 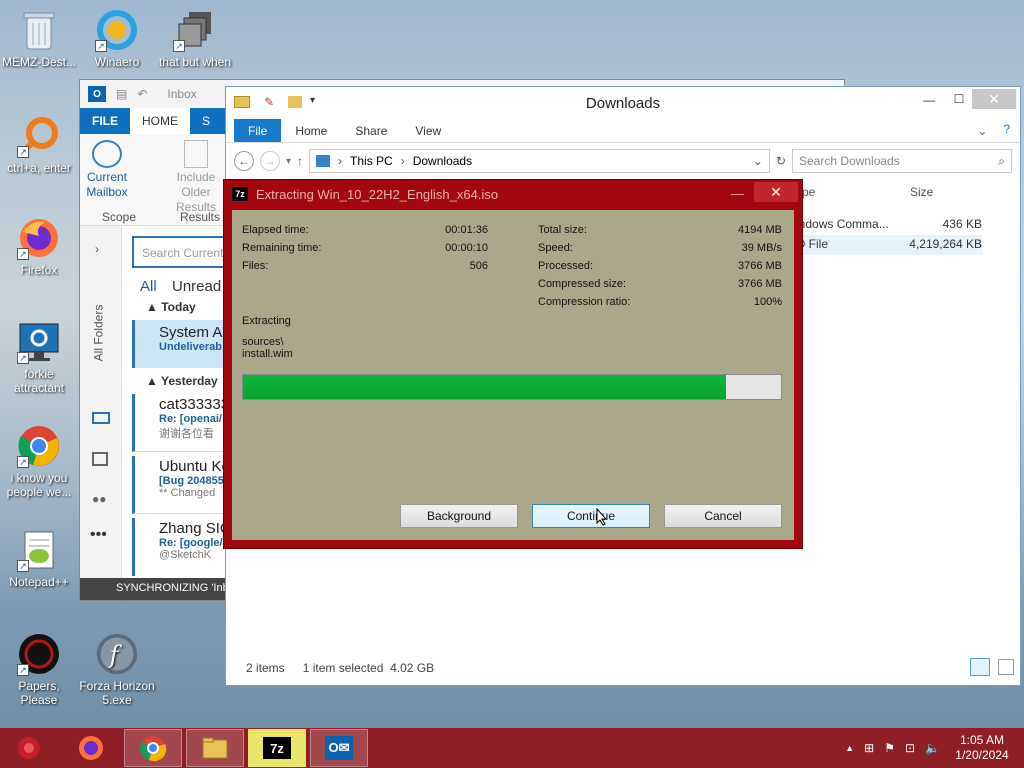 What do you see at coordinates (215, 748) in the screenshot?
I see `taskbar-file-explorer` at bounding box center [215, 748].